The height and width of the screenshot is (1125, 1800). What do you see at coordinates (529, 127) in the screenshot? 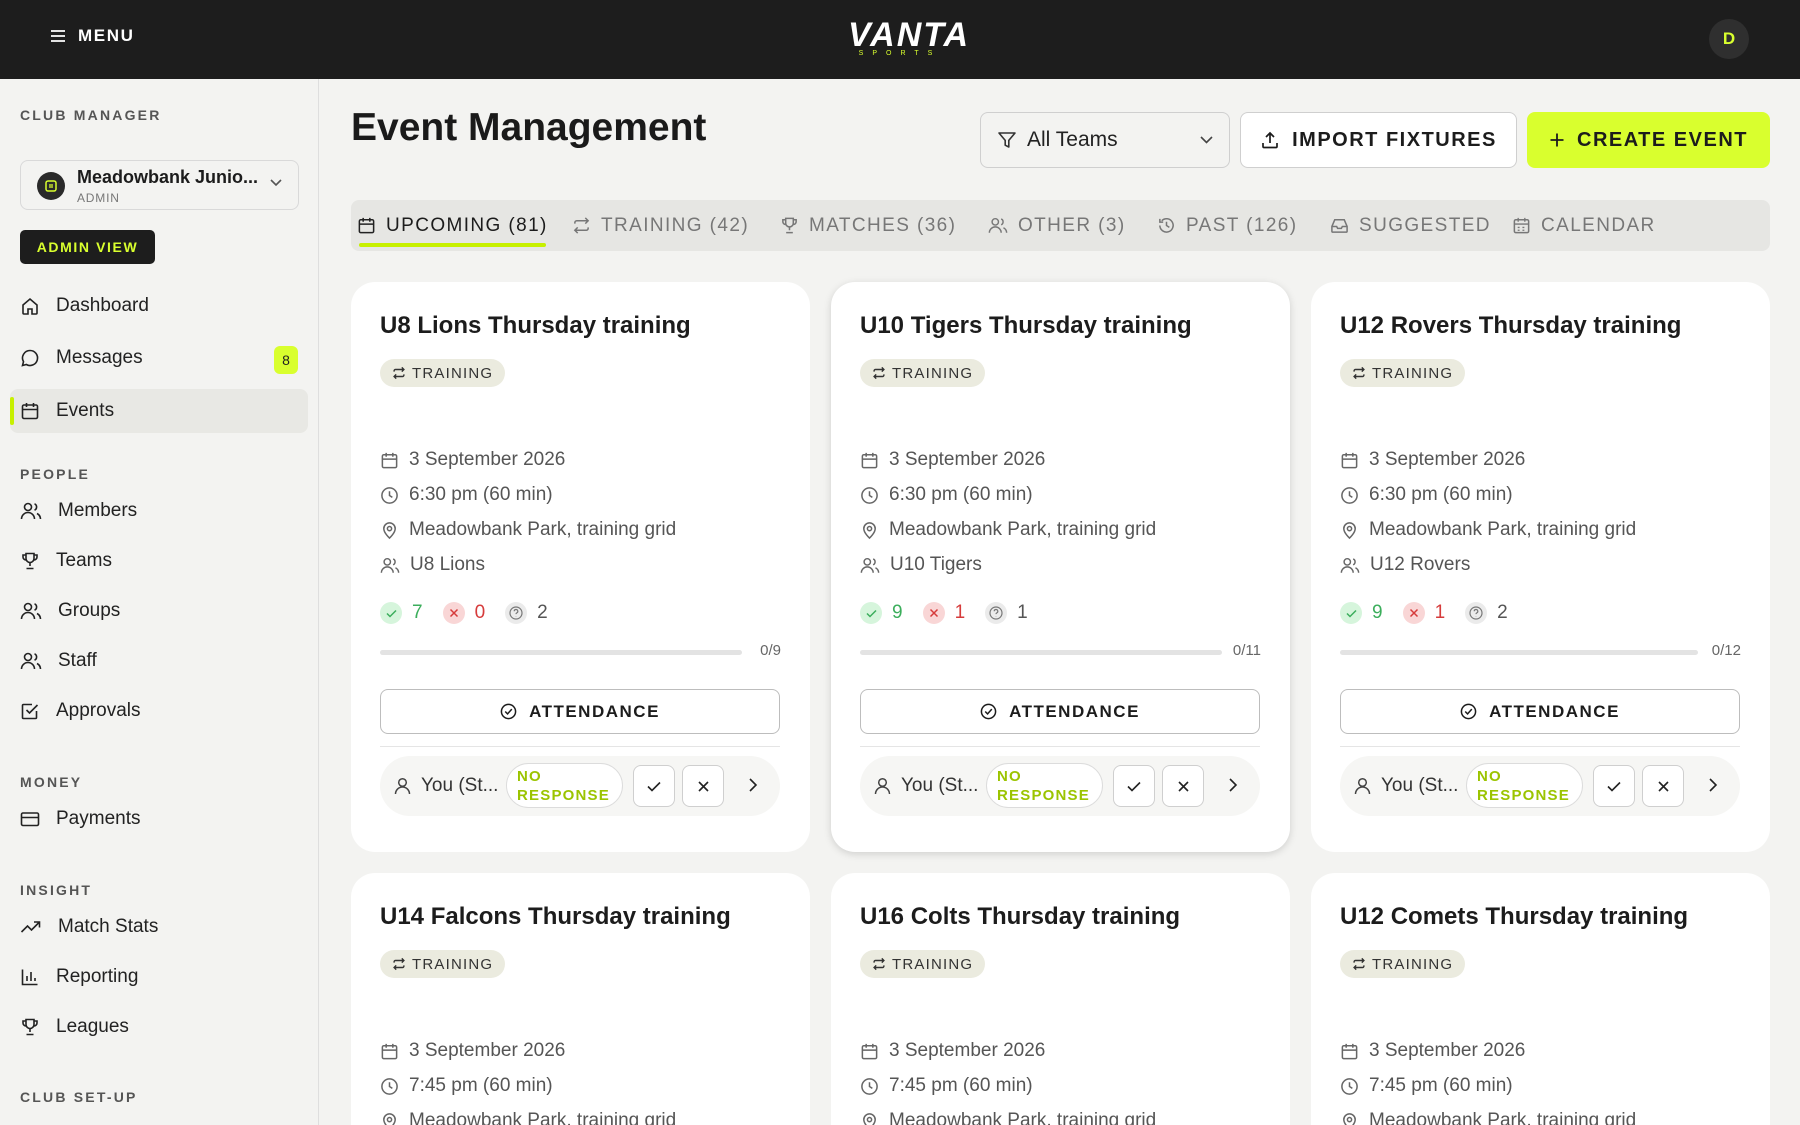
I see `page-title: Event Management` at bounding box center [529, 127].